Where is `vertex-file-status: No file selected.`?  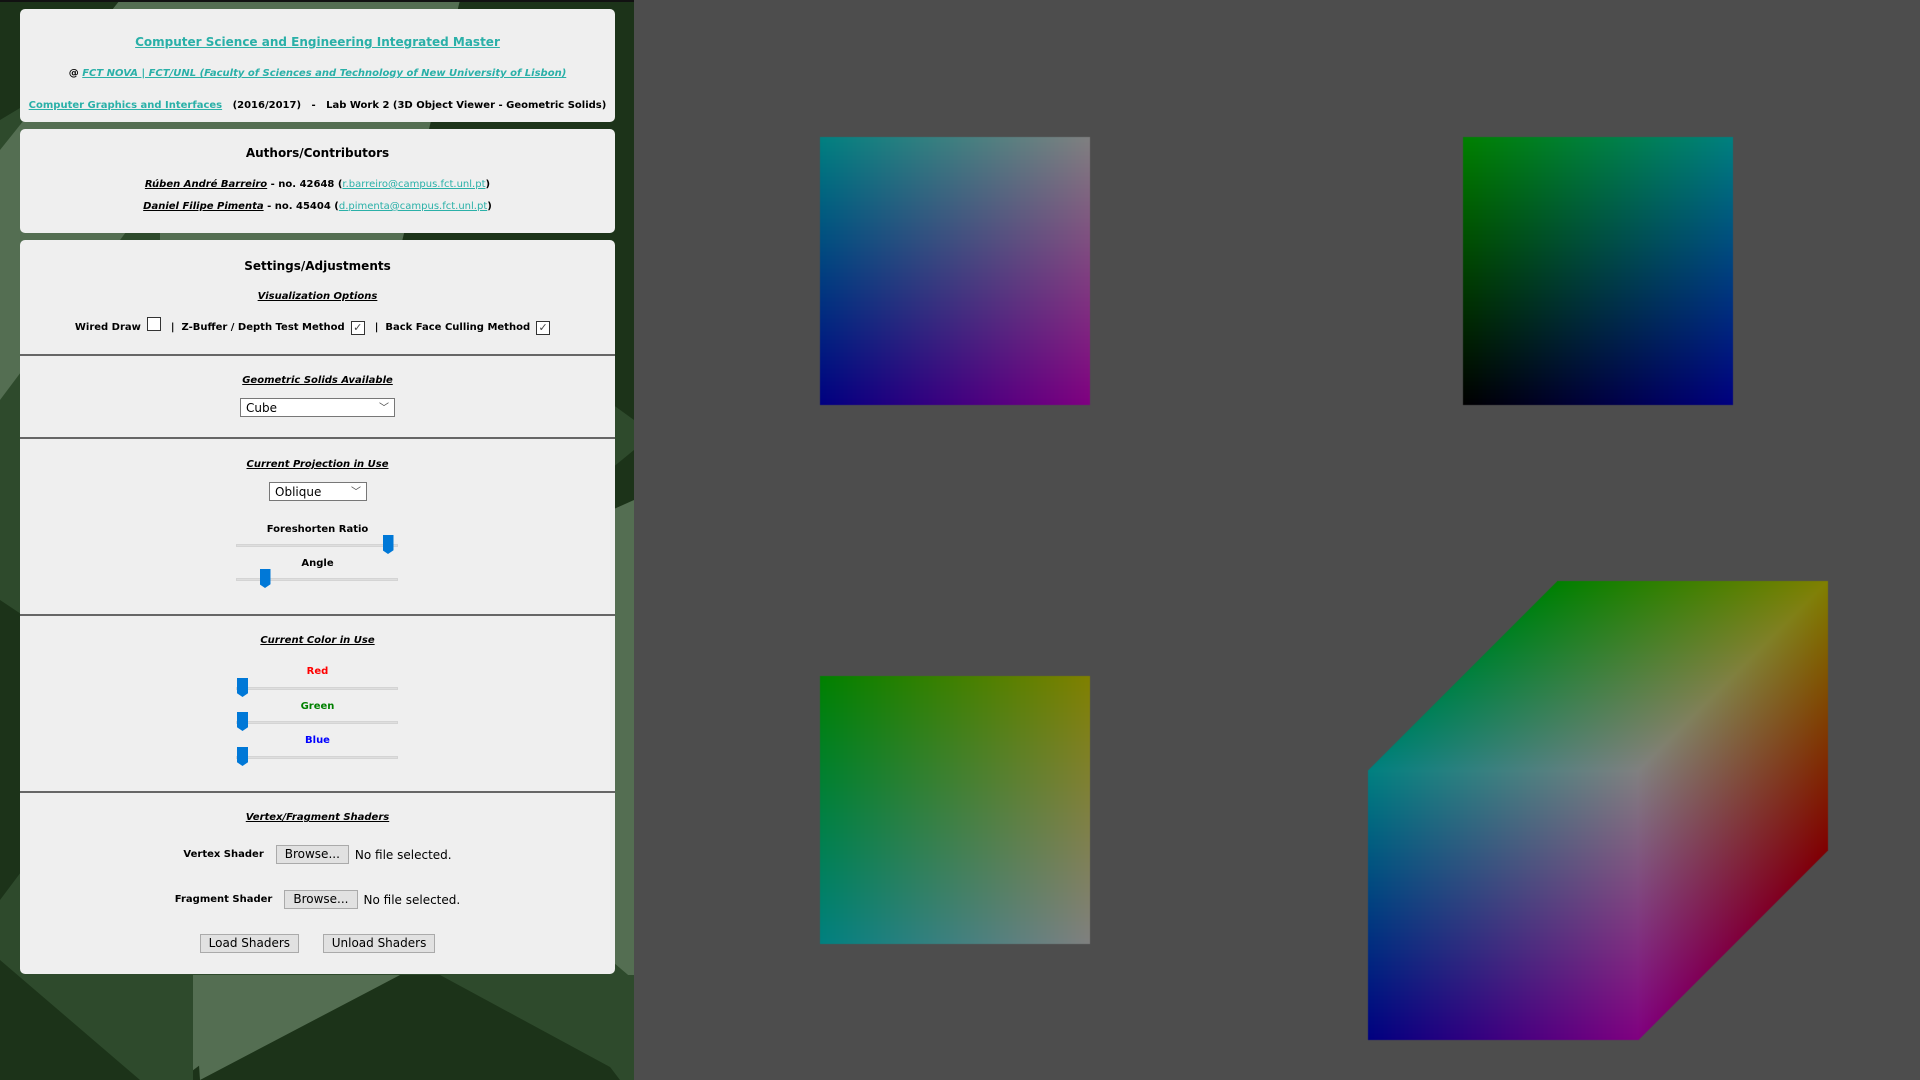
vertex-file-status: No file selected. is located at coordinates (403, 854).